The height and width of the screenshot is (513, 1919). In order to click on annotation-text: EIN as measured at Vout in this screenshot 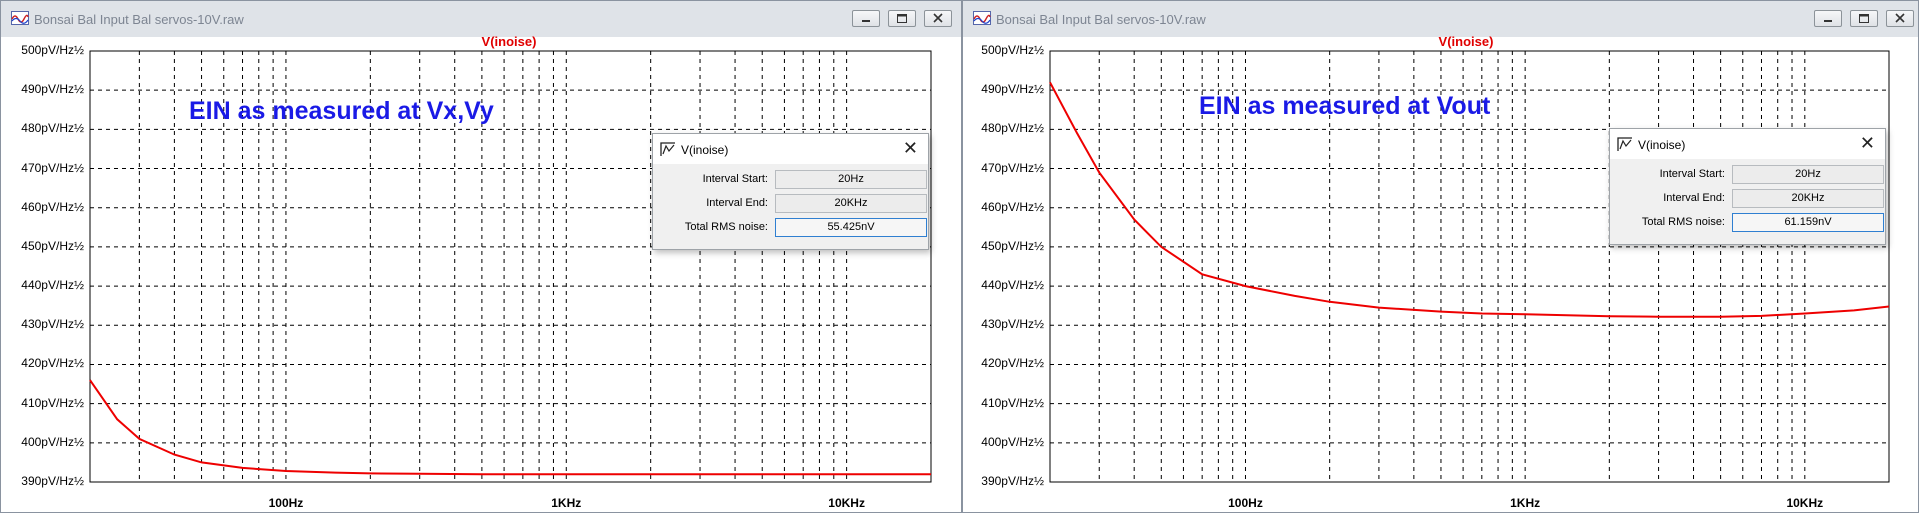, I will do `click(1345, 106)`.